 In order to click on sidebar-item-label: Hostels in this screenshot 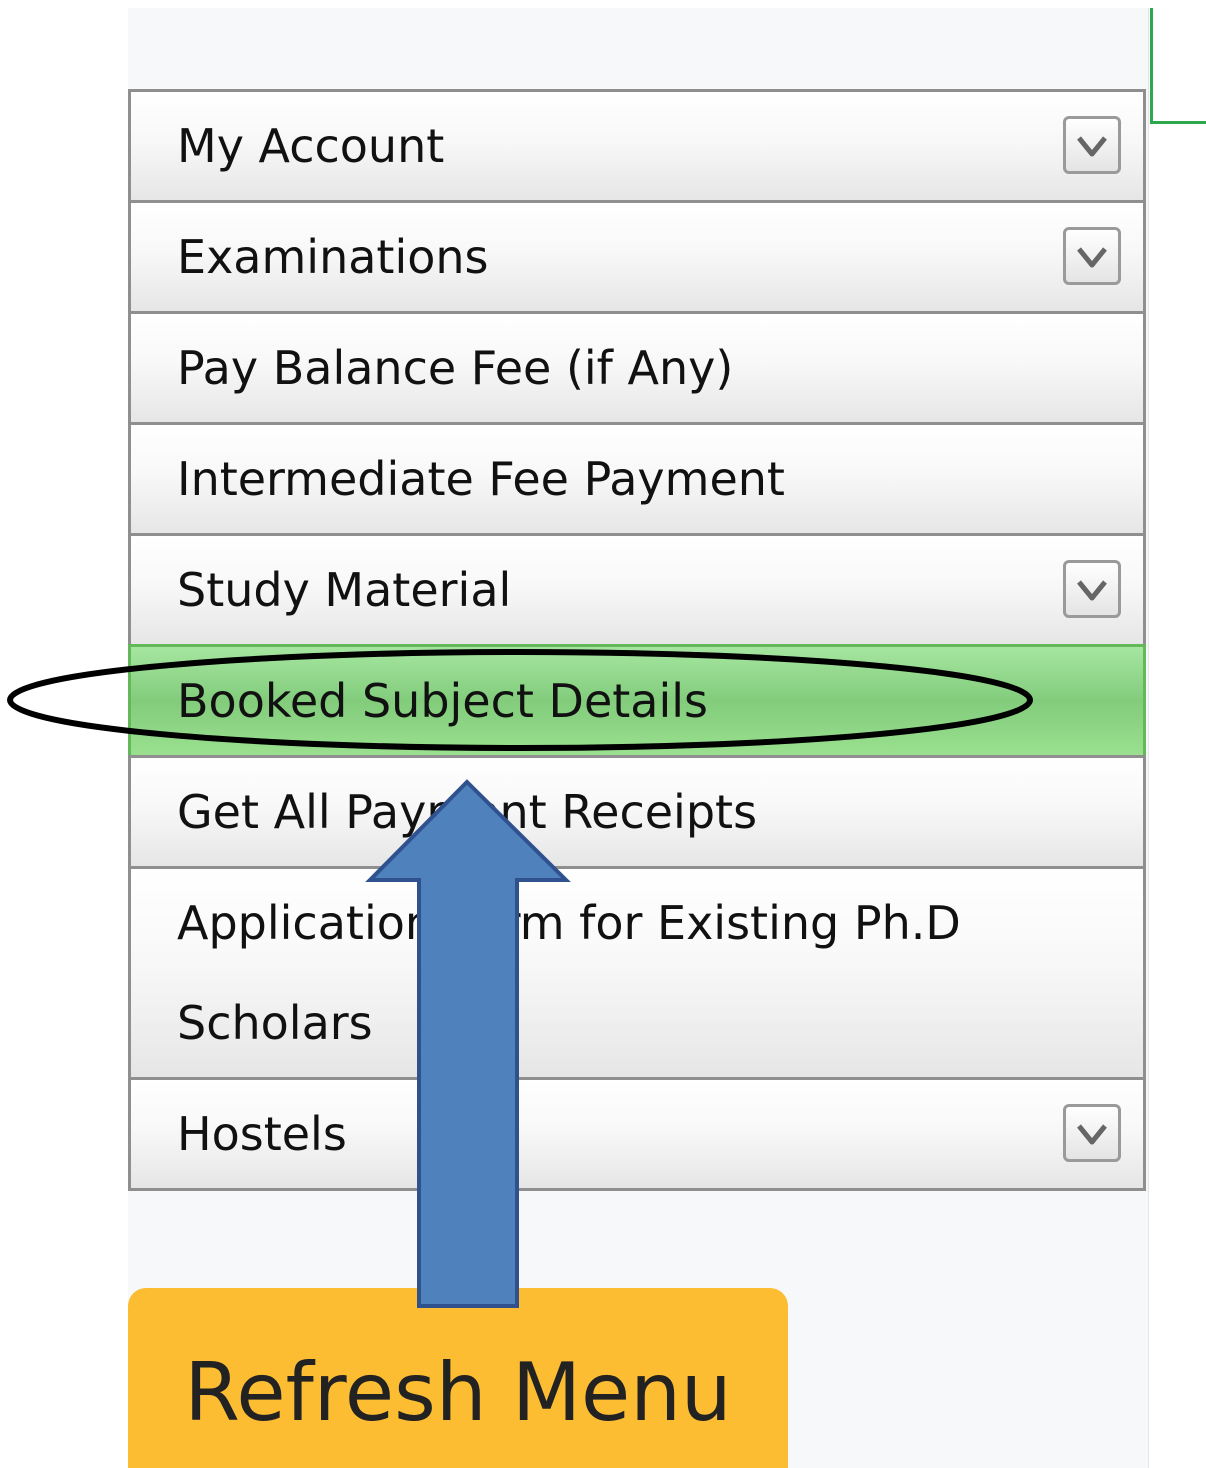, I will do `click(262, 1134)`.